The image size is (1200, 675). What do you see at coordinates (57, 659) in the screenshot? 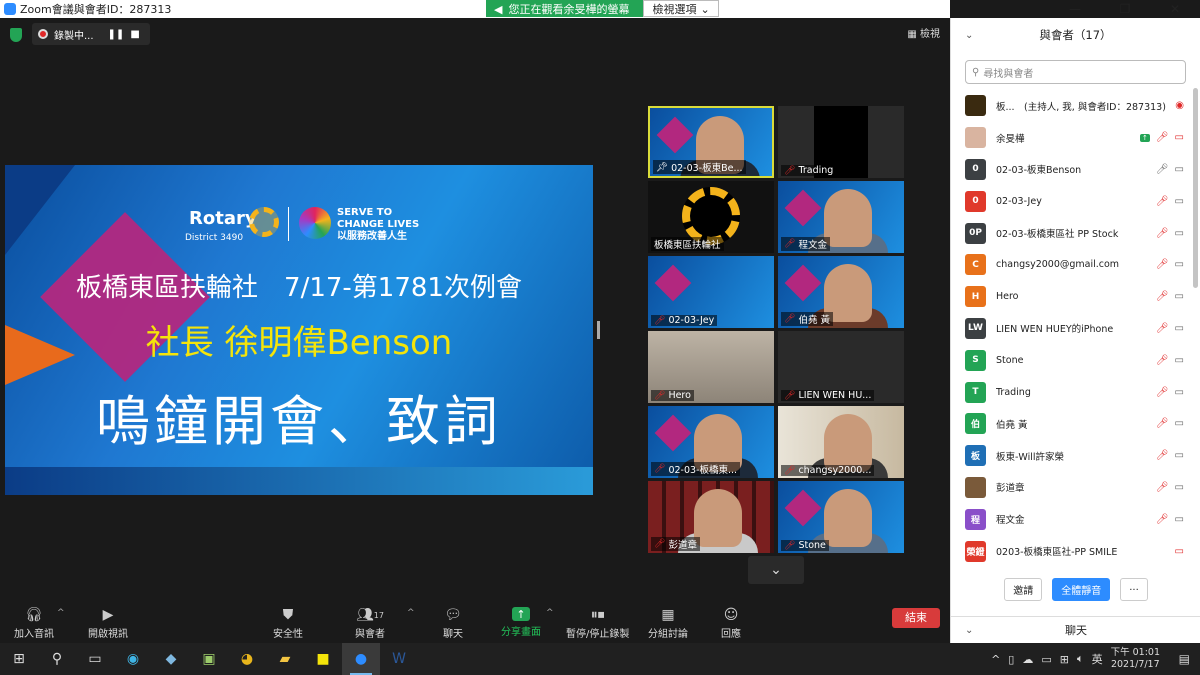
I see `search-icon: ⚲` at bounding box center [57, 659].